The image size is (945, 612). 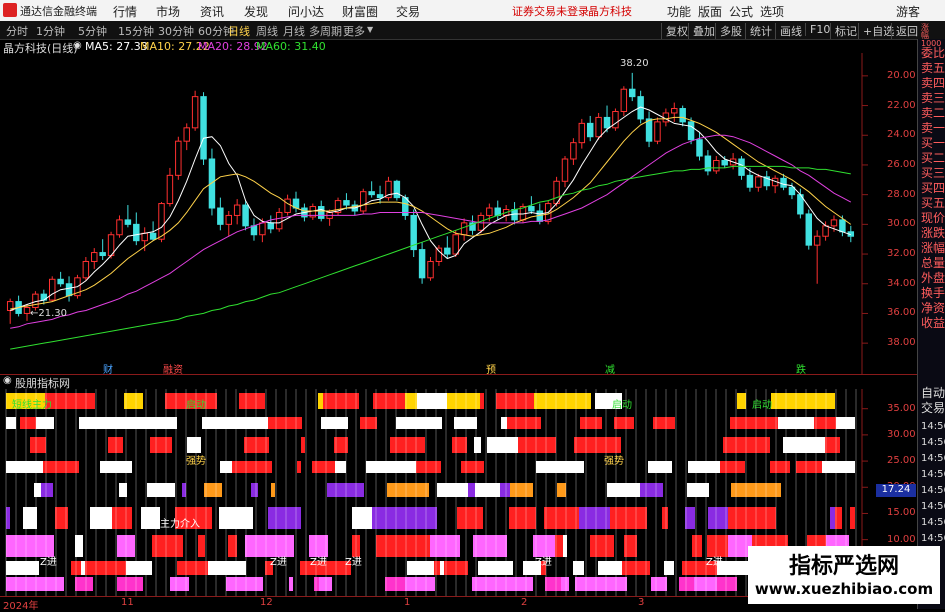 What do you see at coordinates (325, 31) in the screenshot?
I see `tab-multi-period: 多周期` at bounding box center [325, 31].